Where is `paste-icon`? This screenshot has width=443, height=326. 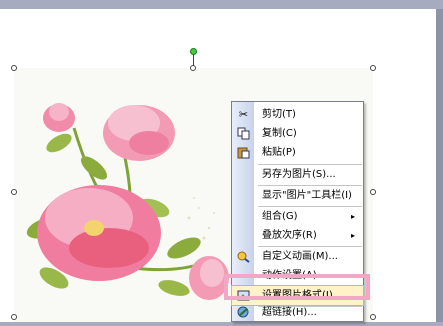 paste-icon is located at coordinates (243, 152).